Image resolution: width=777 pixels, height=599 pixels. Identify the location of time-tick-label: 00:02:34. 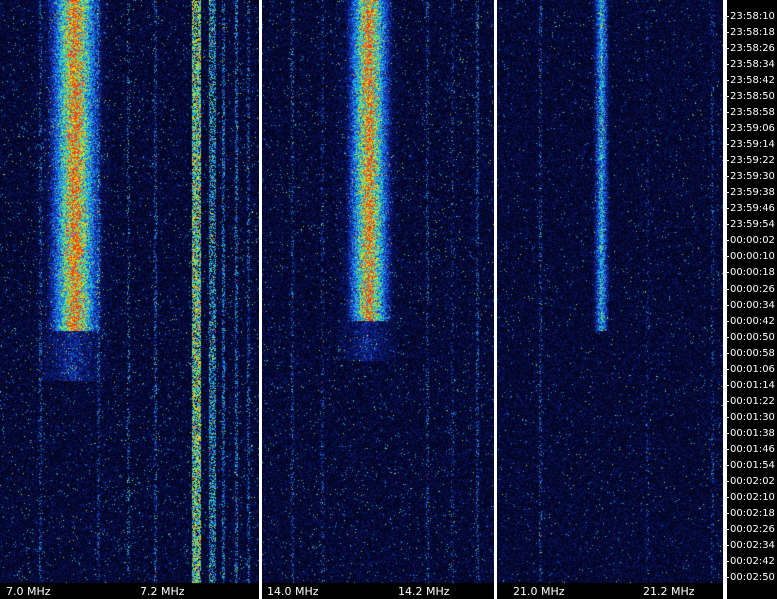
(751, 545).